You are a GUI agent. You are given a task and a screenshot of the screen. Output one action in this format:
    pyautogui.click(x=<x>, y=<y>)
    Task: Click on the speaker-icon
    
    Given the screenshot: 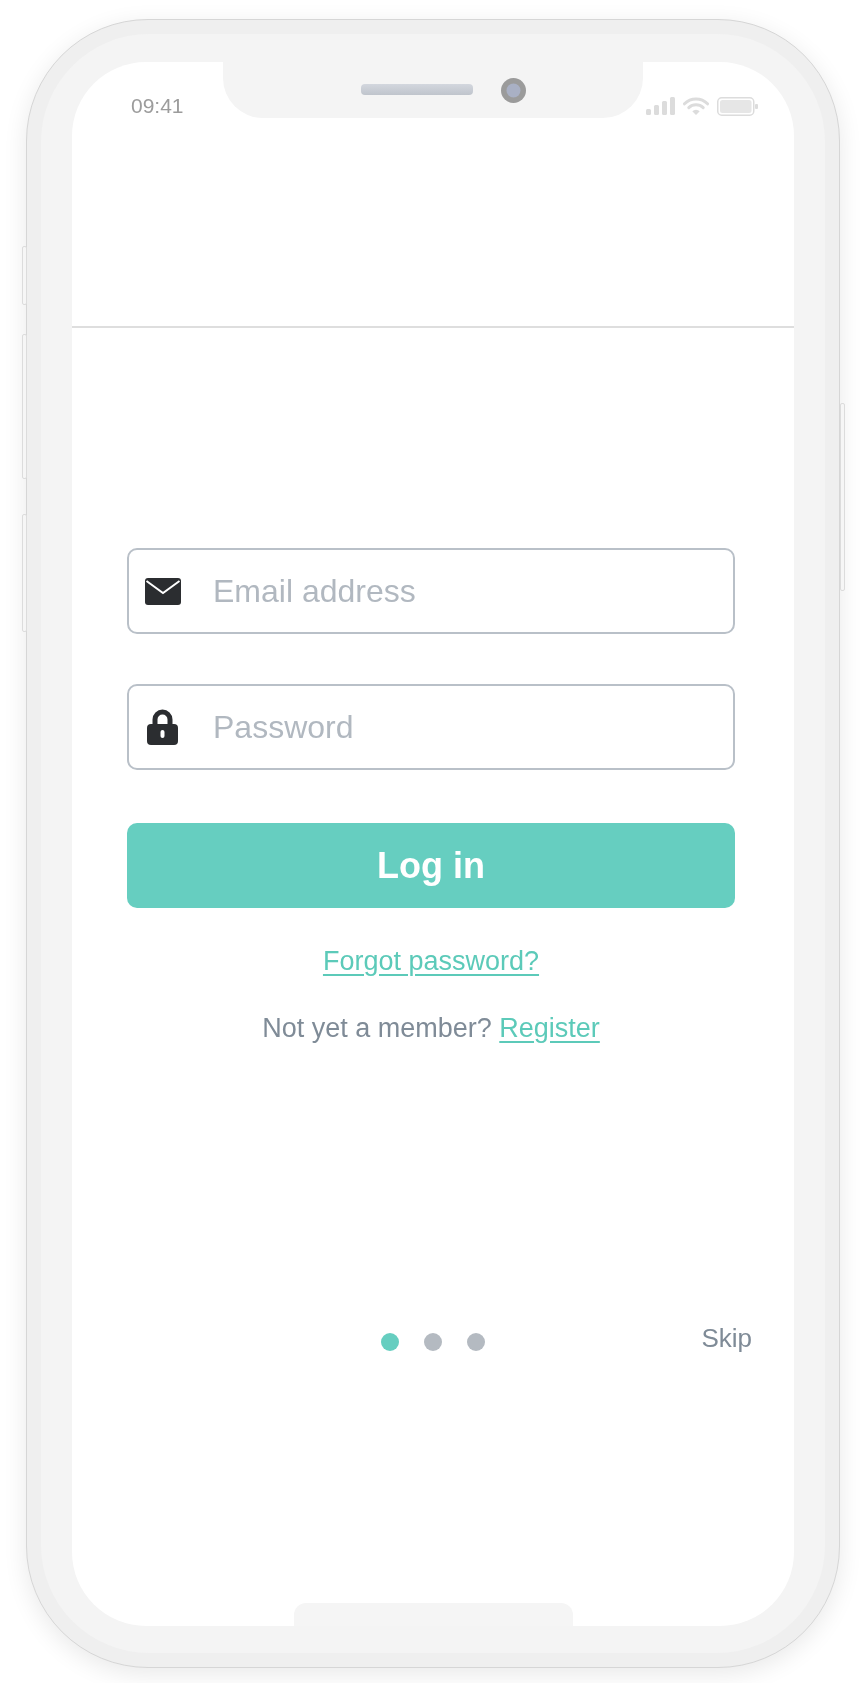 What is the action you would take?
    pyautogui.click(x=417, y=89)
    